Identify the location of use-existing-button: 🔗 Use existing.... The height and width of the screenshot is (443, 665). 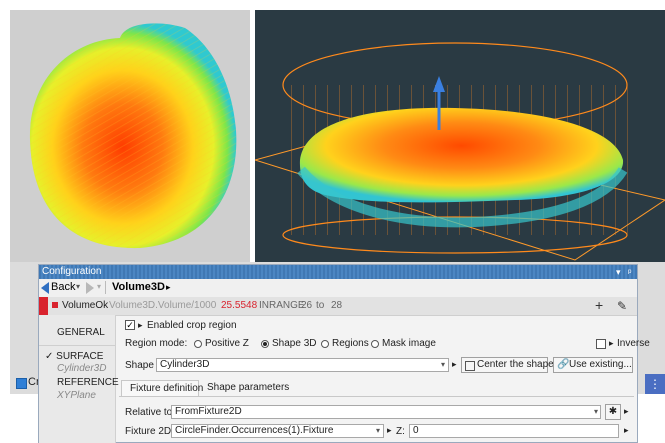
(593, 365).